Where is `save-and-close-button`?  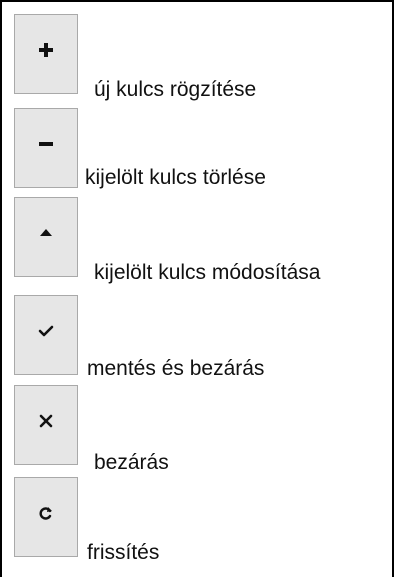
save-and-close-button is located at coordinates (46, 335).